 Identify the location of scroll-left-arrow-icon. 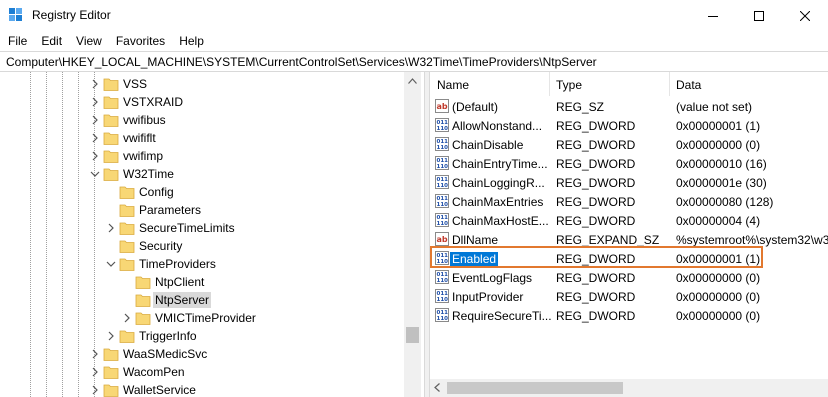
(437, 387).